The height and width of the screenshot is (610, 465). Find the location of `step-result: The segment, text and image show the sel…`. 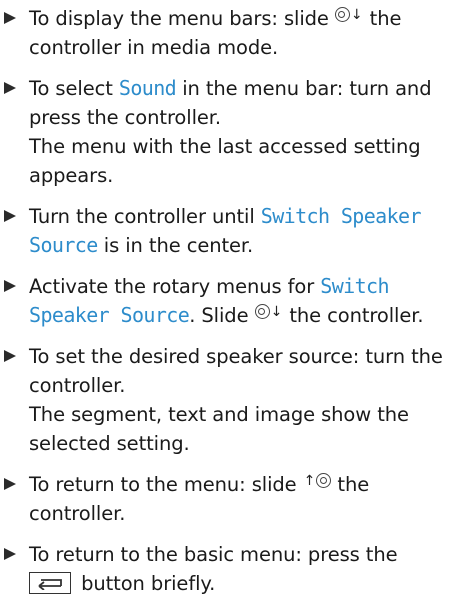

step-result: The segment, text and image show the sel… is located at coordinates (219, 429).